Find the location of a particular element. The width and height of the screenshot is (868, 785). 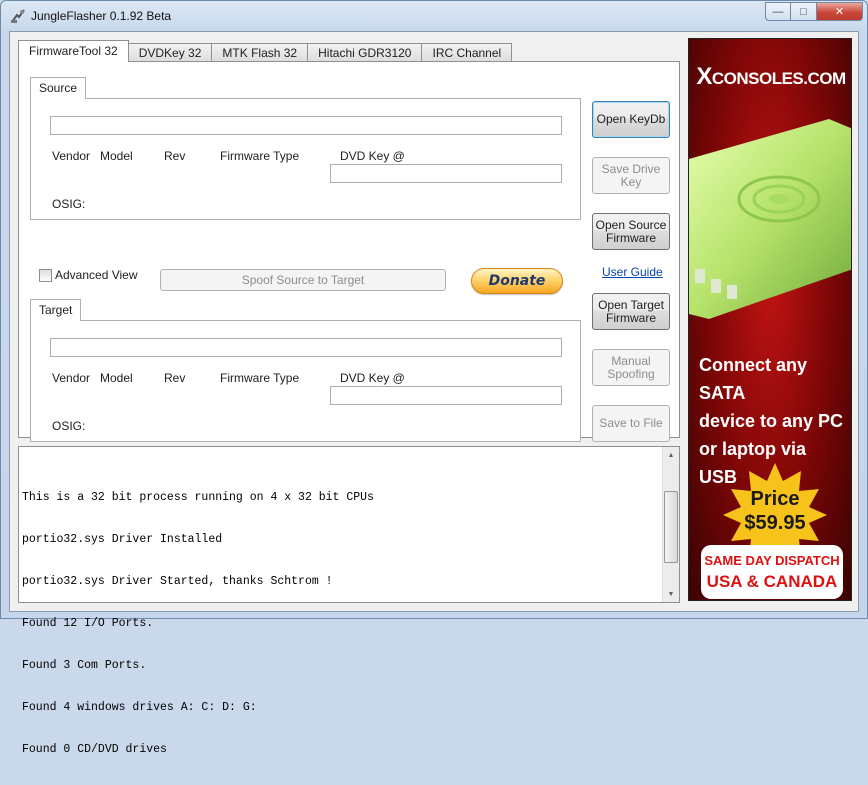

source-vendor-label: Vendor is located at coordinates (71, 156).